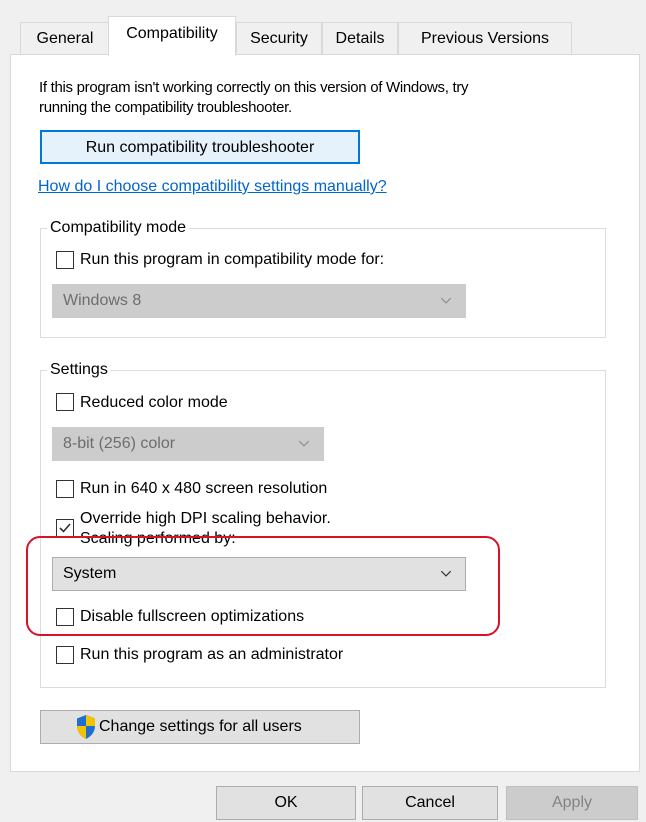 The width and height of the screenshot is (646, 822). I want to click on resolution-label: Run in 640 x 480 screen resolution, so click(204, 488).